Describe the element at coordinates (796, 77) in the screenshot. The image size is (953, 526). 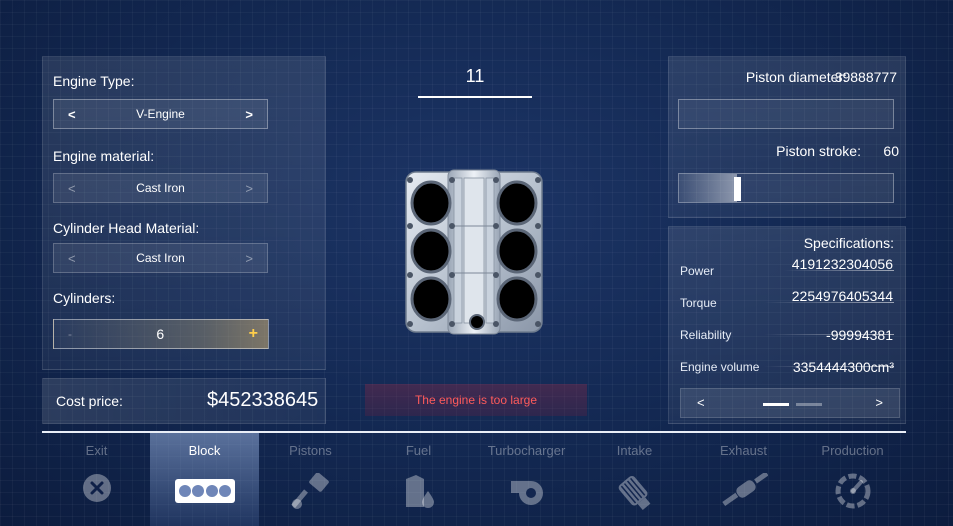
I see `piston-diameter-label: Piston diameter:` at that location.